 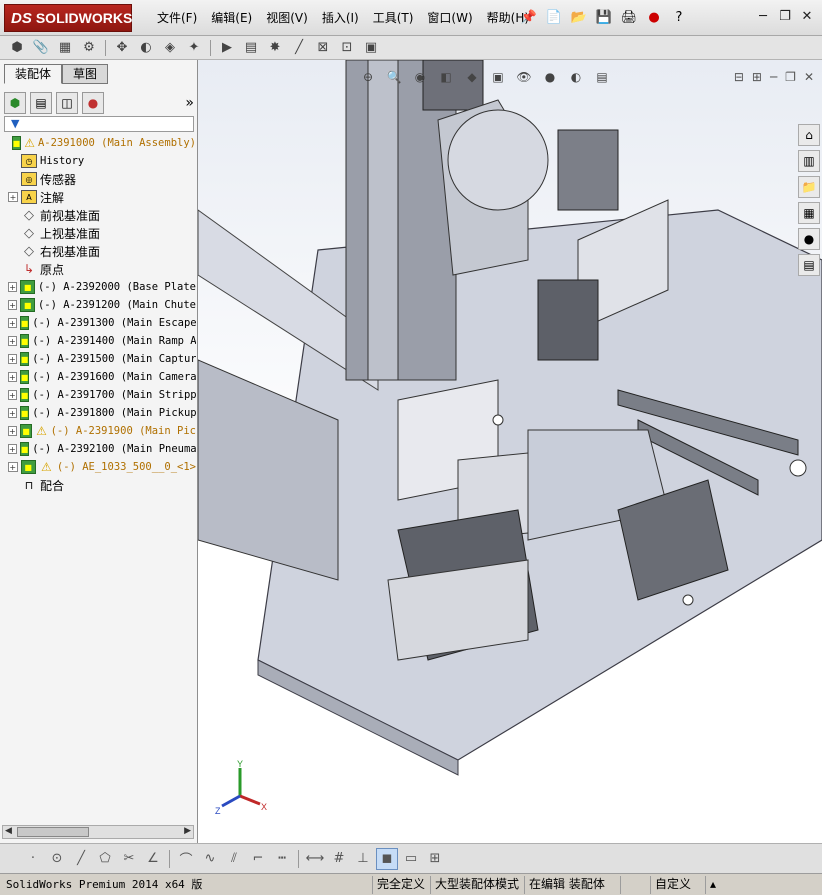 I want to click on apply-scene-icon: ◐, so click(x=576, y=77).